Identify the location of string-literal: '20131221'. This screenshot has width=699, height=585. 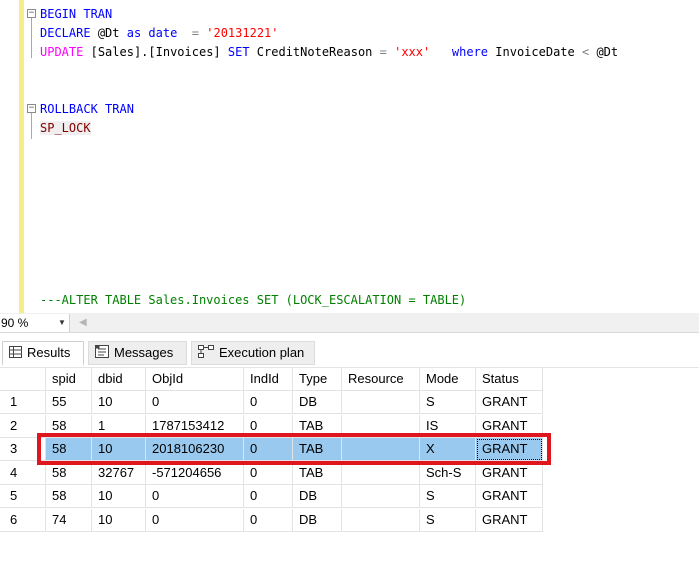
(242, 33).